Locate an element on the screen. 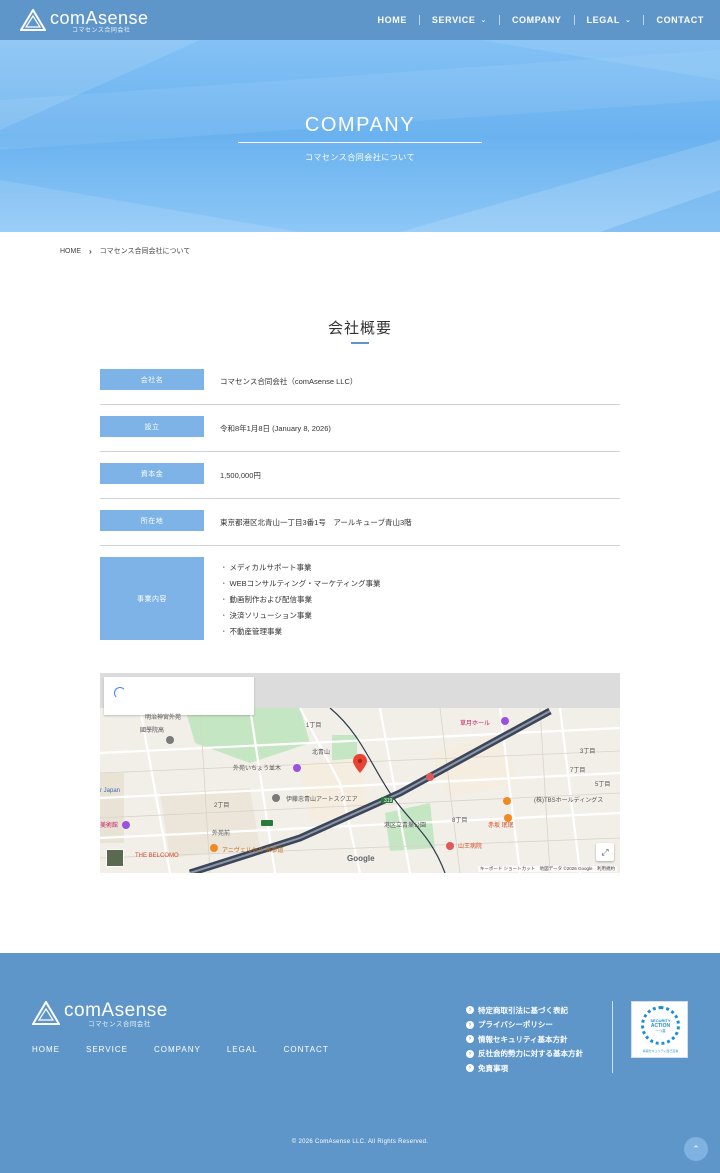  map-label: 草月ホール is located at coordinates (475, 724).